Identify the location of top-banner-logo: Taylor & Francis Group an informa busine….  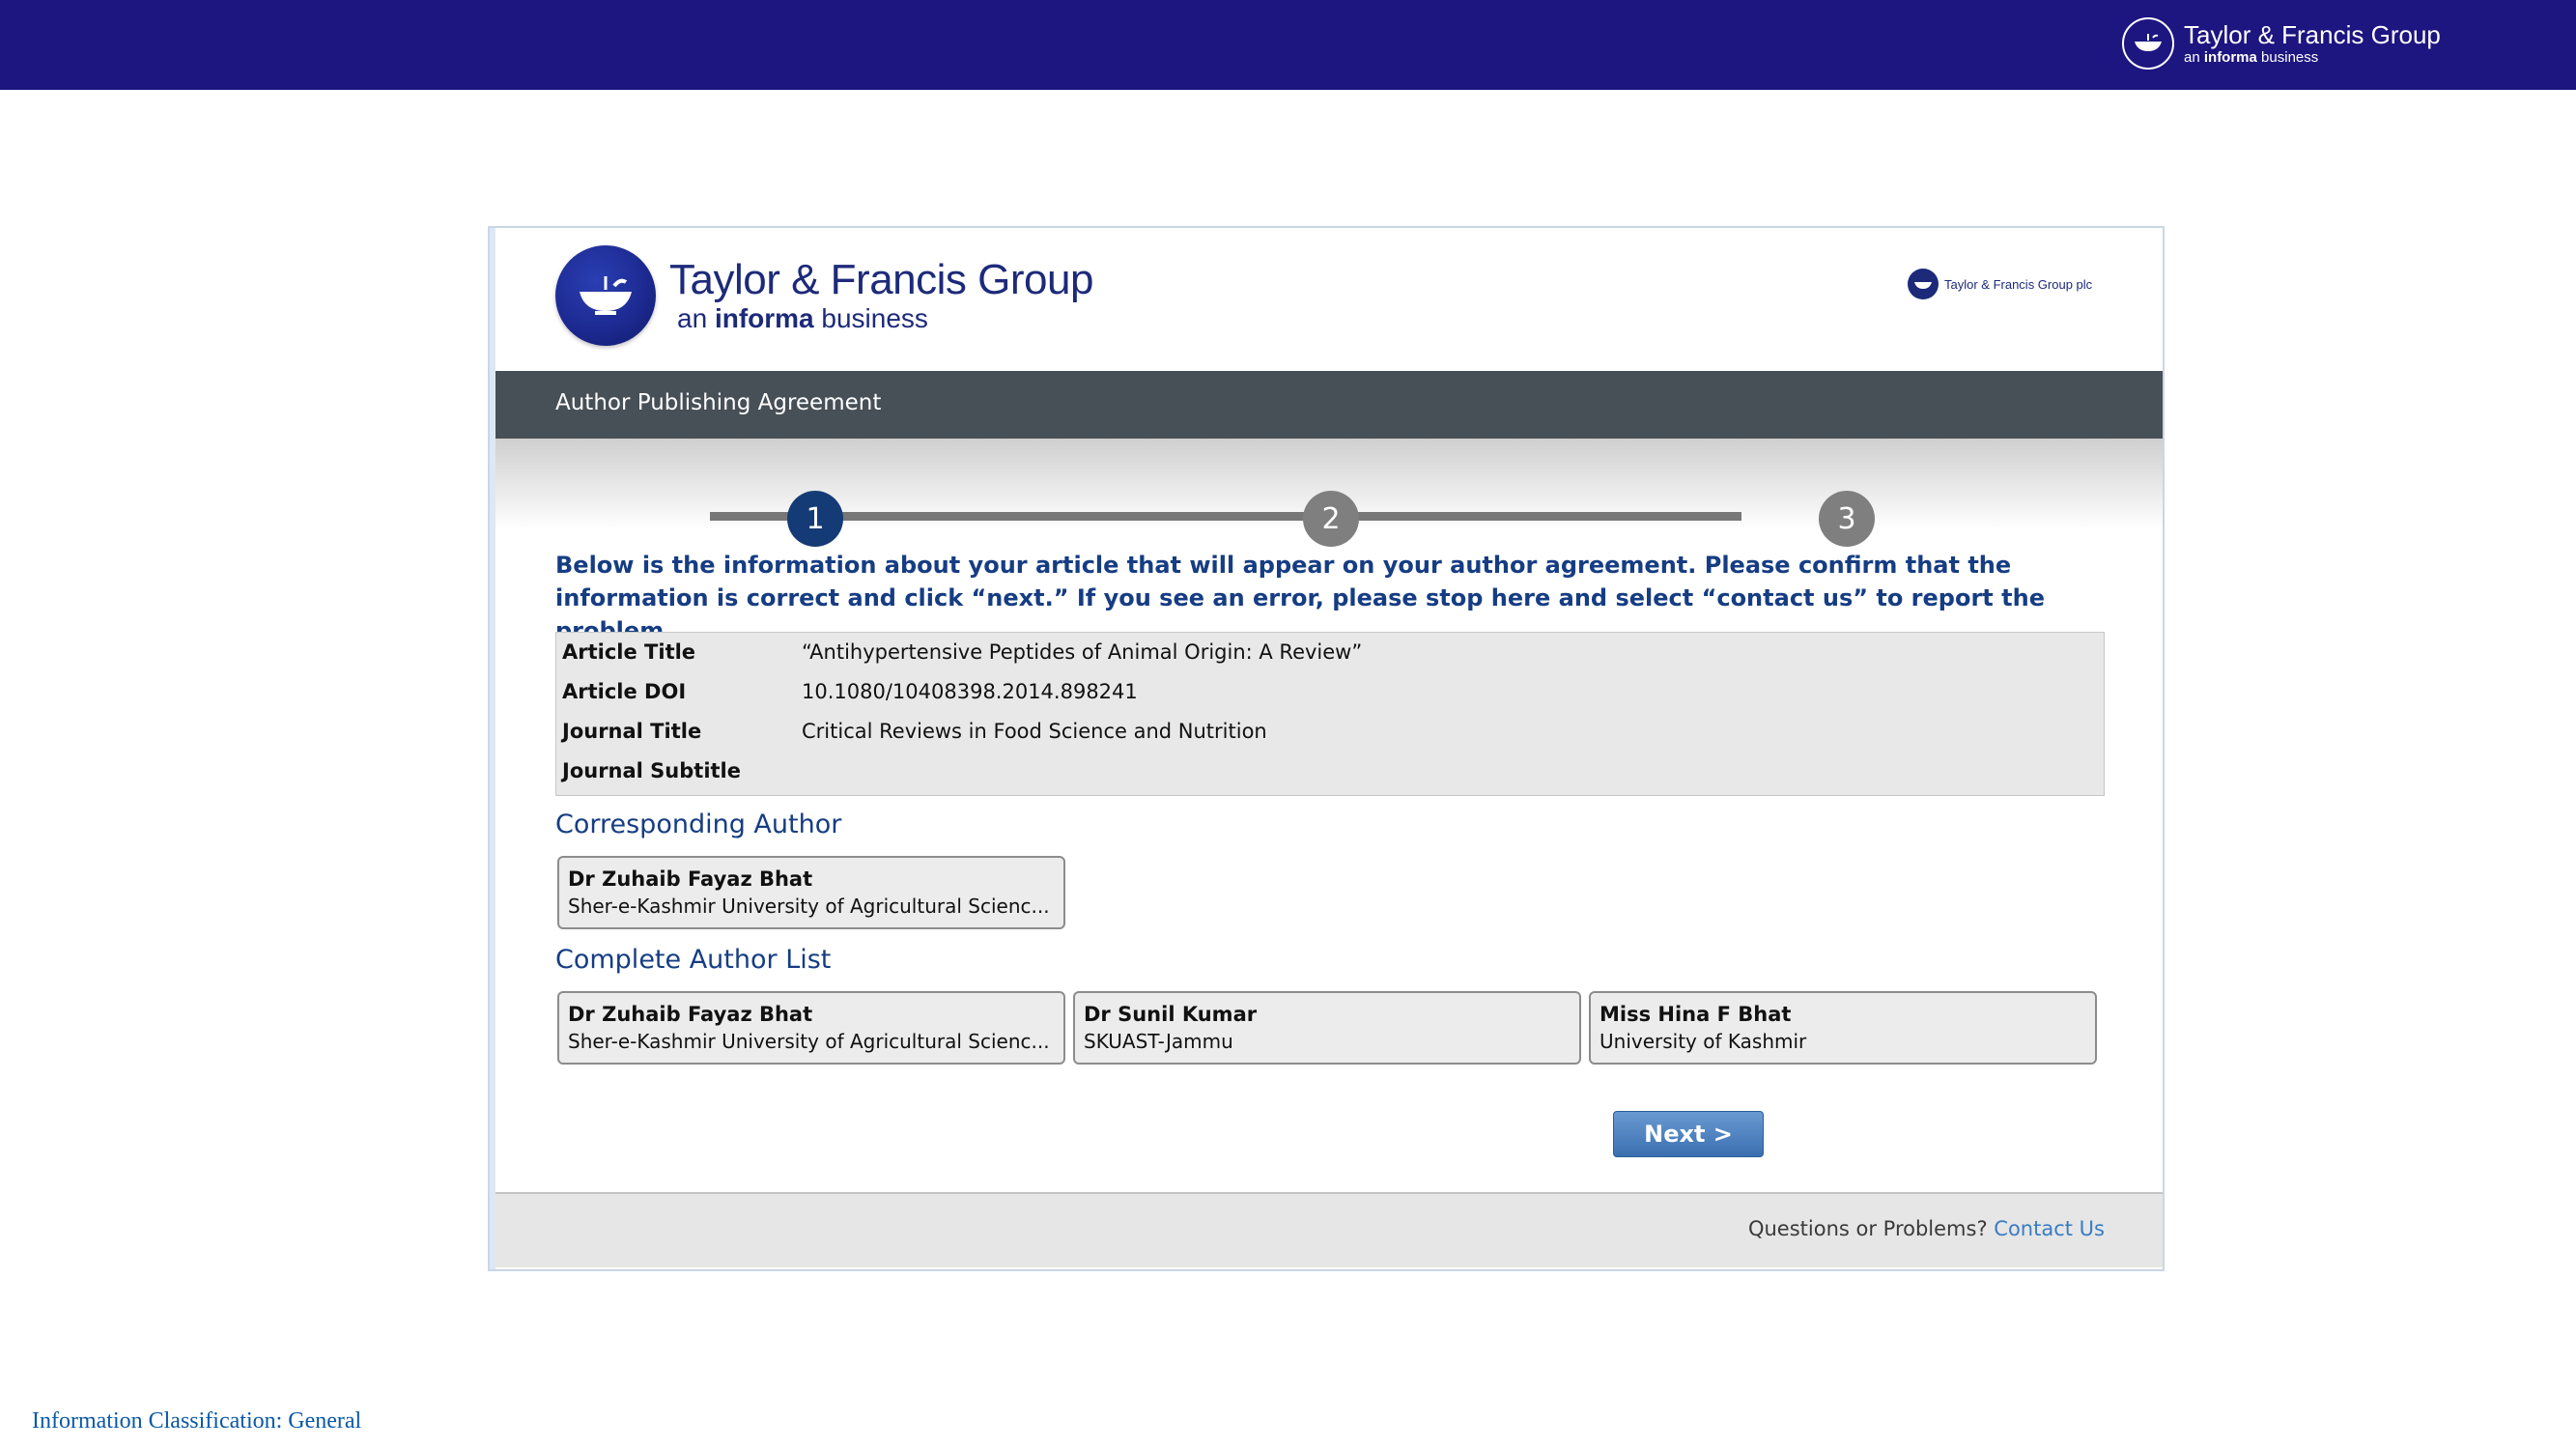
(2281, 43).